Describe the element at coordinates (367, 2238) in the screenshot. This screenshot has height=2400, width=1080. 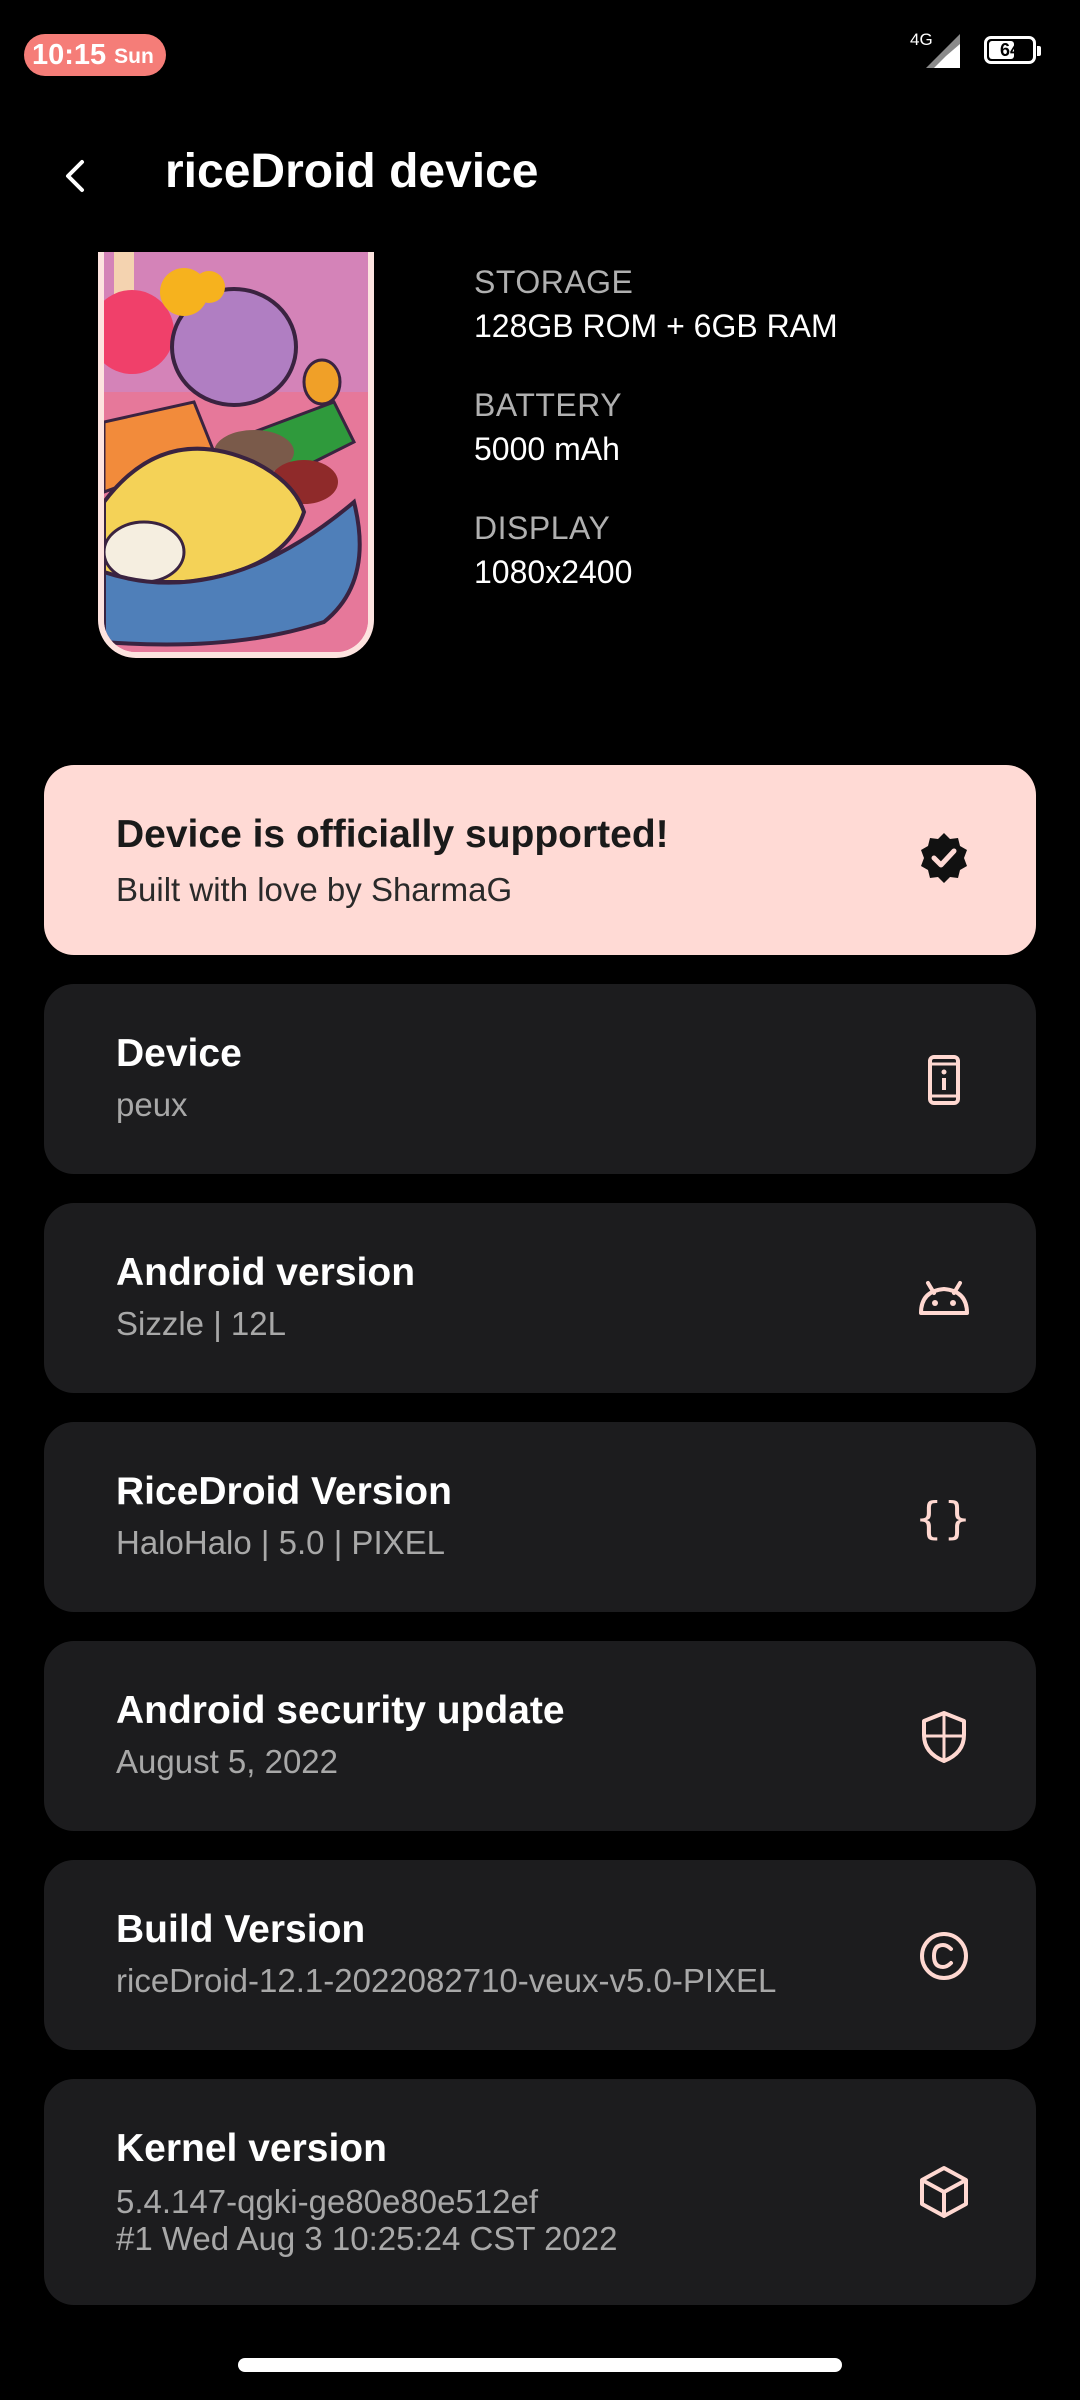
I see `card-subtitle-line-2: #1 Wed Aug 3 10:25:24 CST 2022` at that location.